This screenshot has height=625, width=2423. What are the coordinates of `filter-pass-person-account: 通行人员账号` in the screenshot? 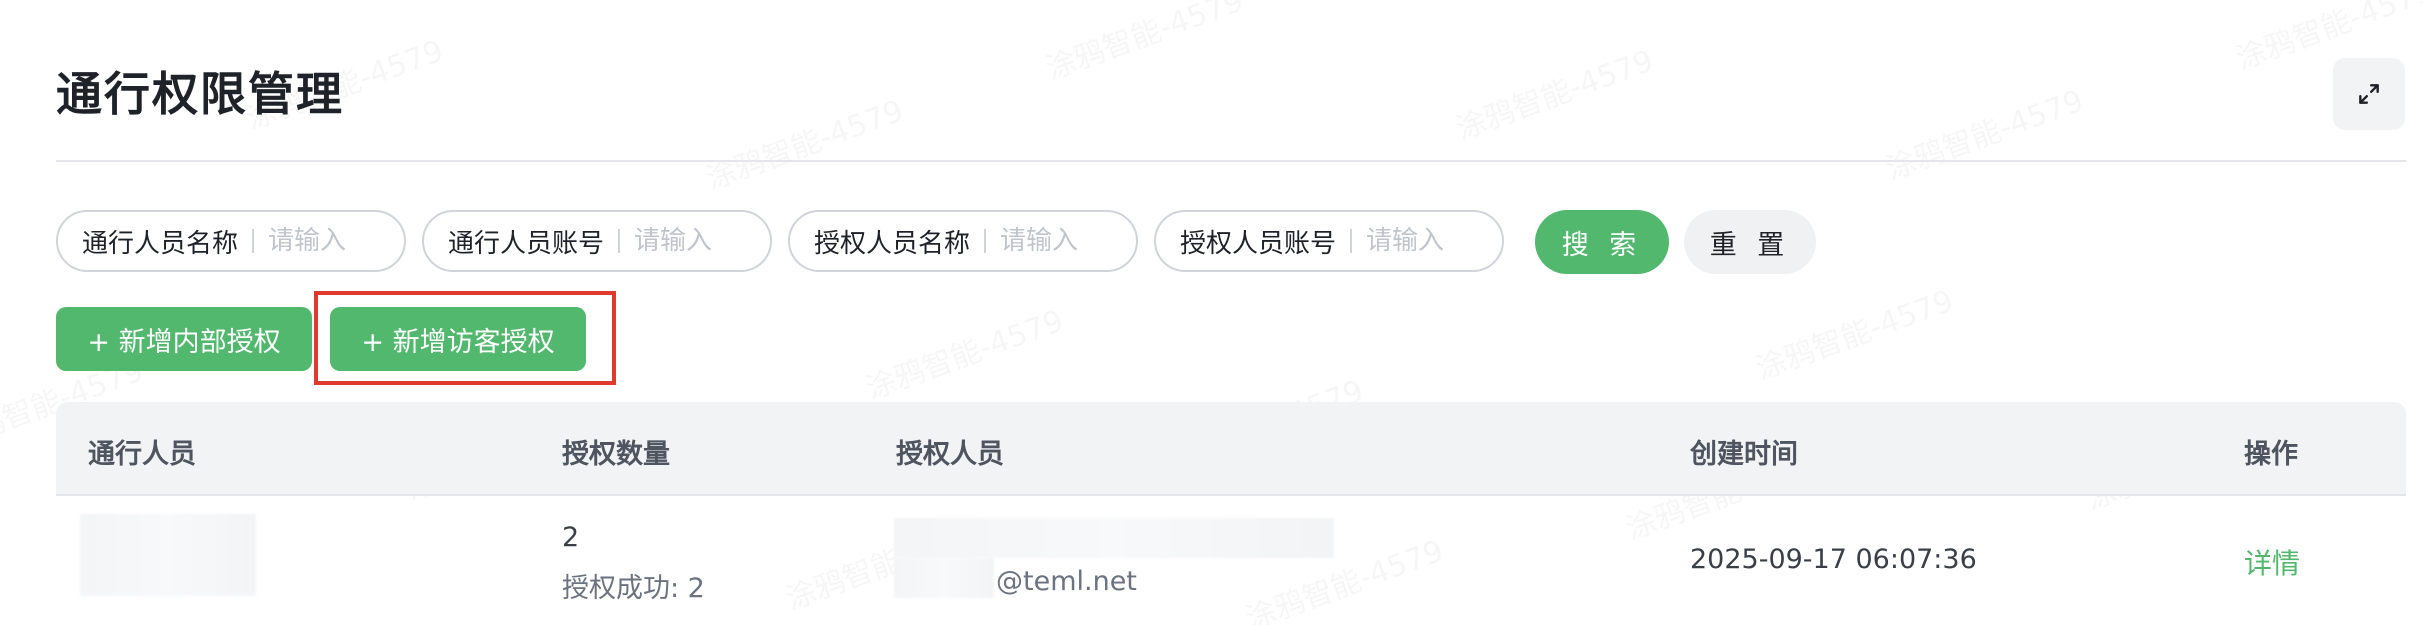 It's located at (597, 241).